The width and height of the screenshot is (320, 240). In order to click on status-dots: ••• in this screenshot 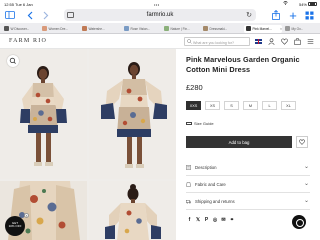, I will do `click(157, 4)`.